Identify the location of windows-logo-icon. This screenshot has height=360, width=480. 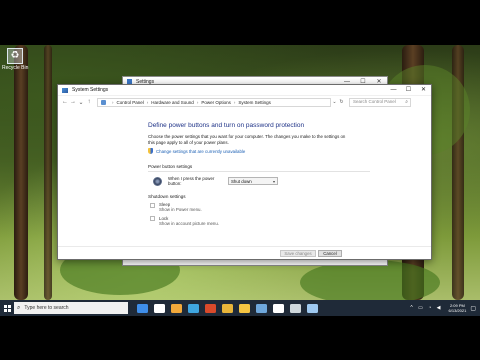
(7, 308).